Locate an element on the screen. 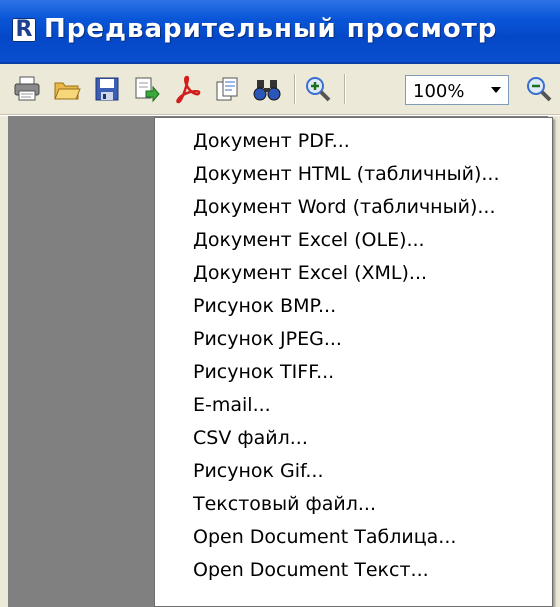  save-button is located at coordinates (108, 89).